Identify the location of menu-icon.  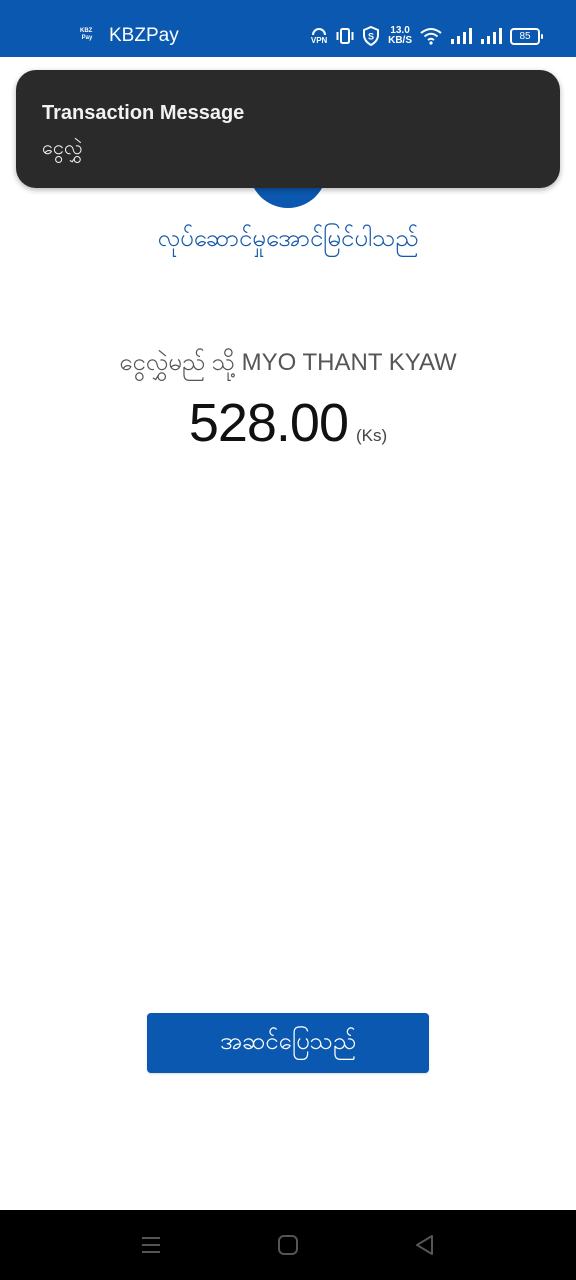
(151, 1245).